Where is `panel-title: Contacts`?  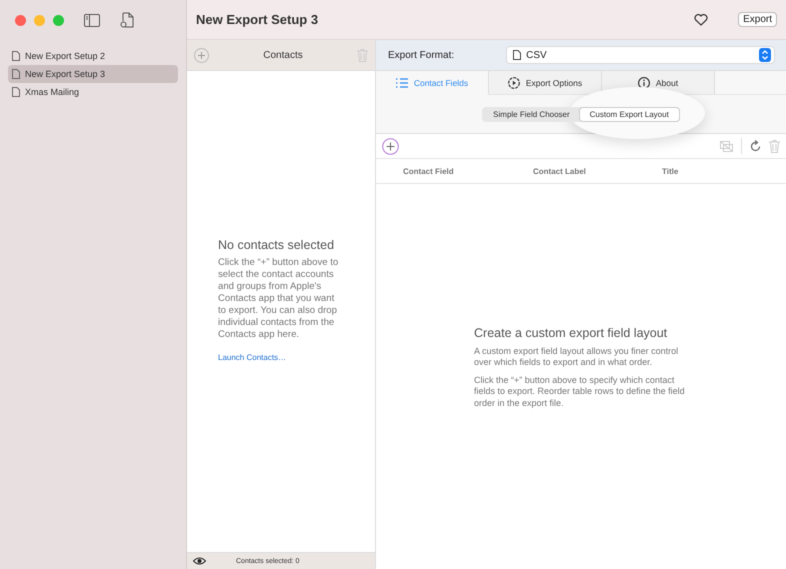 panel-title: Contacts is located at coordinates (283, 55).